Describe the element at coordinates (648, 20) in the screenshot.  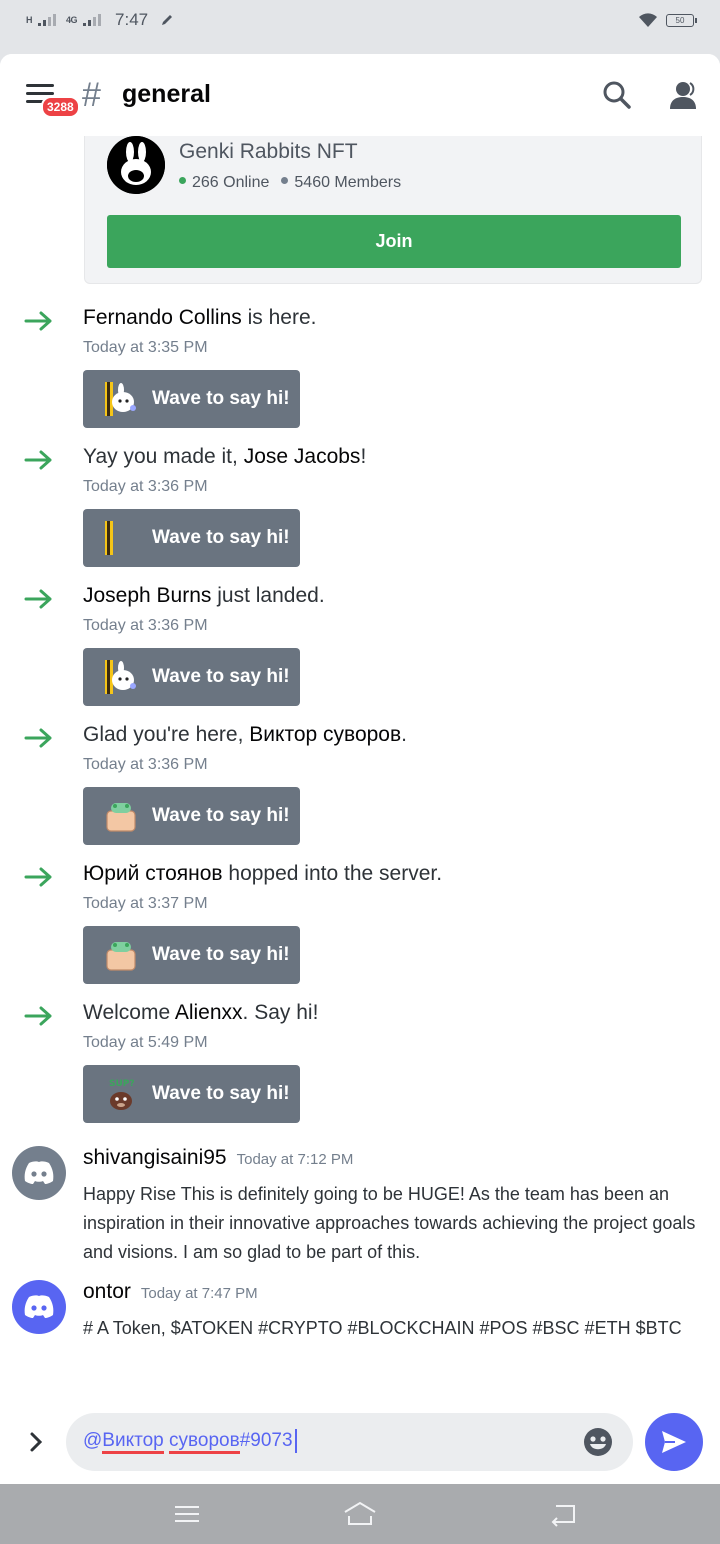
I see `wifi-icon` at that location.